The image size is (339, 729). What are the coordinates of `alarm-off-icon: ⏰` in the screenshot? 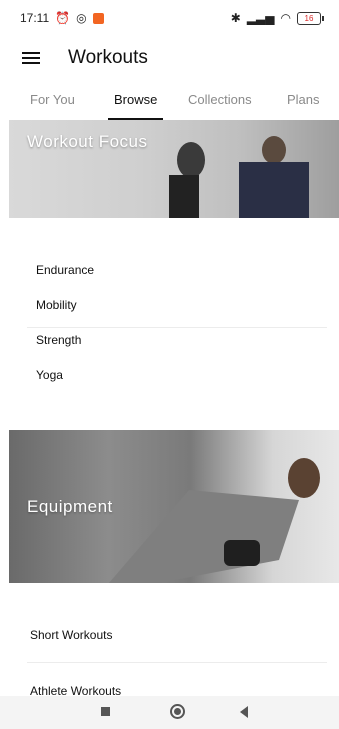 It's located at (63, 18).